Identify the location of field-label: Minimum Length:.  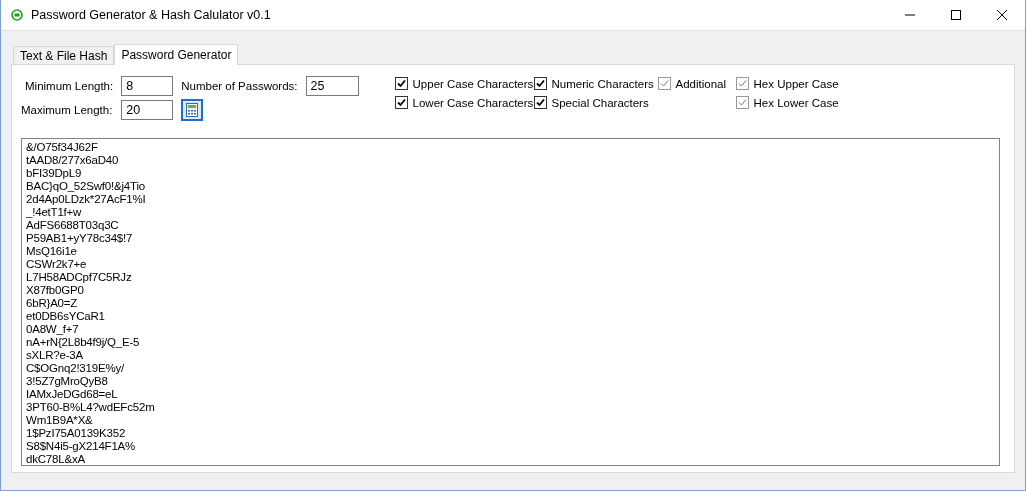
(69, 86).